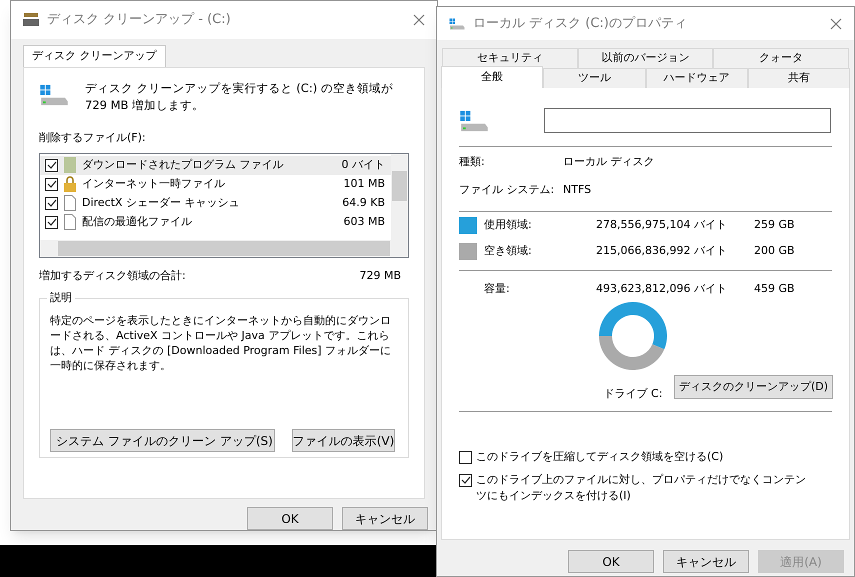 The width and height of the screenshot is (855, 577). Describe the element at coordinates (364, 184) in the screenshot. I see `file-size: 101 MB` at that location.